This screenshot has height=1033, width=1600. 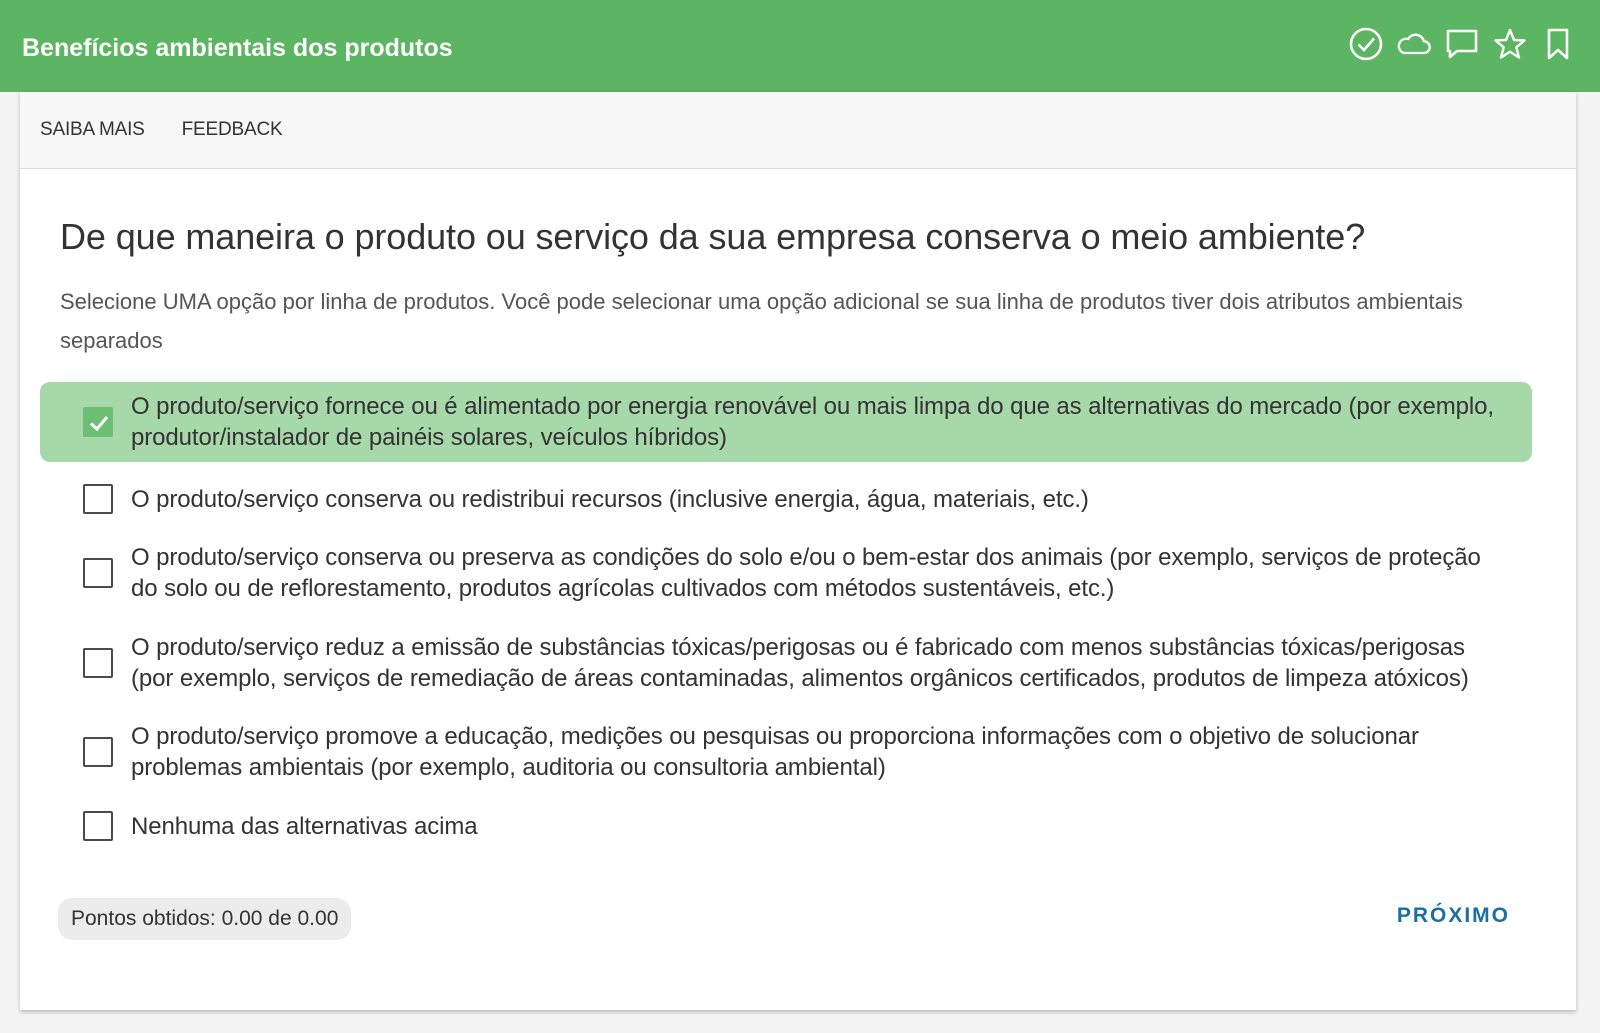 I want to click on star-icon, so click(x=1510, y=44).